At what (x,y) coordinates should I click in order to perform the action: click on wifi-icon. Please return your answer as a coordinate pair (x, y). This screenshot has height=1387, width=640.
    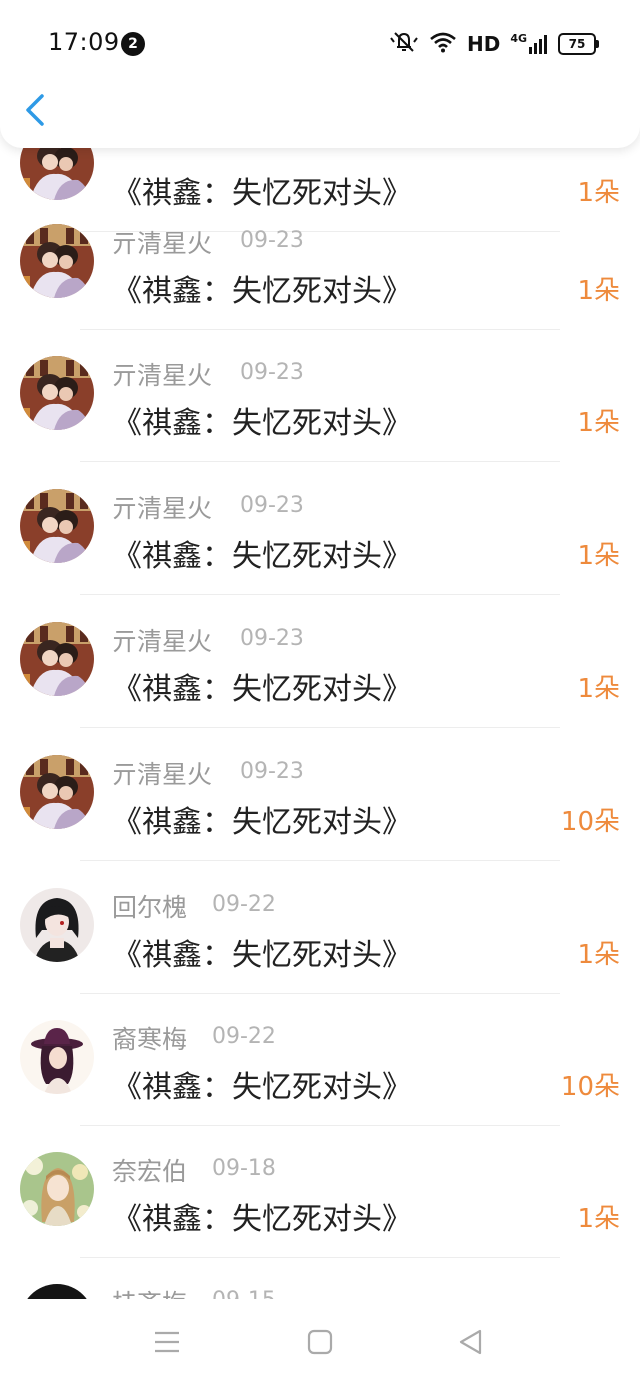
    Looking at the image, I should click on (443, 44).